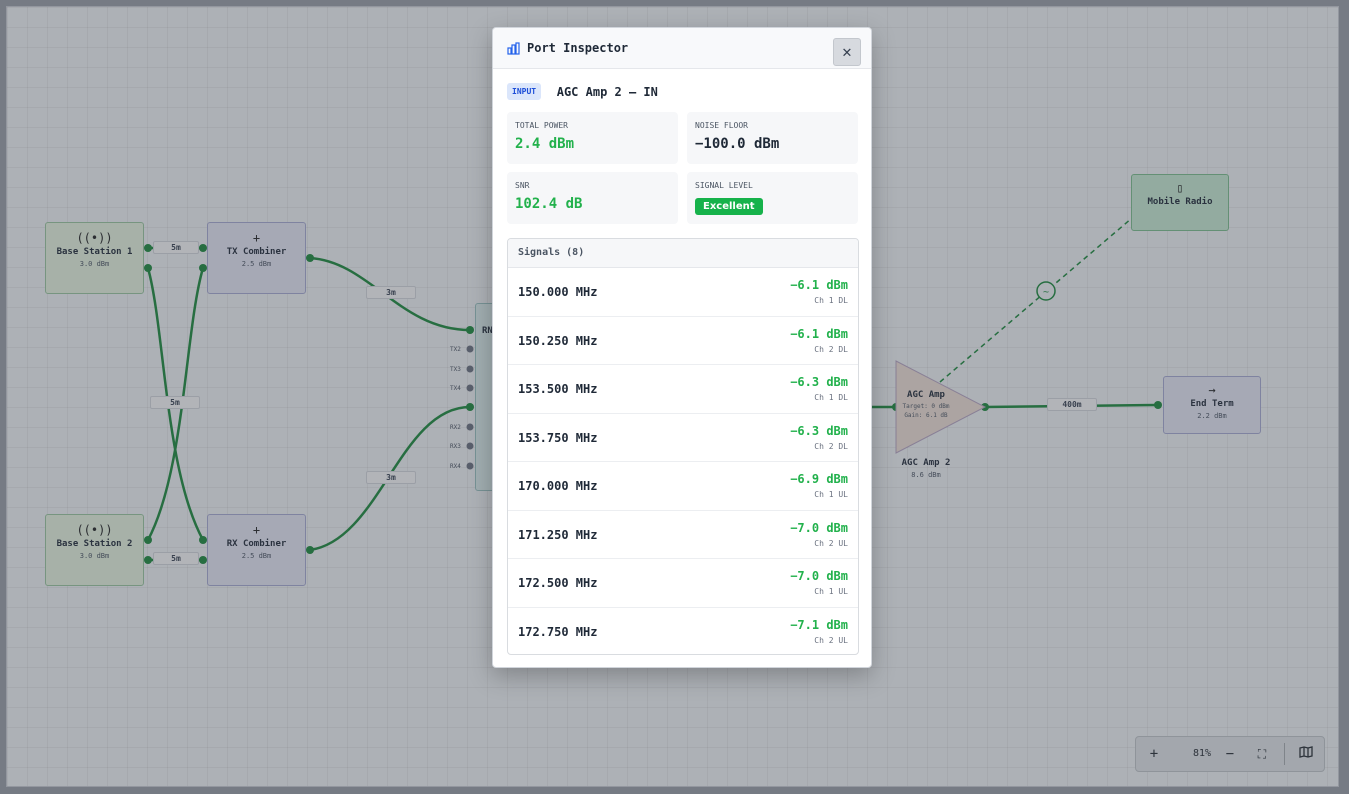 The height and width of the screenshot is (794, 1349). I want to click on minimap-button, so click(1306, 754).